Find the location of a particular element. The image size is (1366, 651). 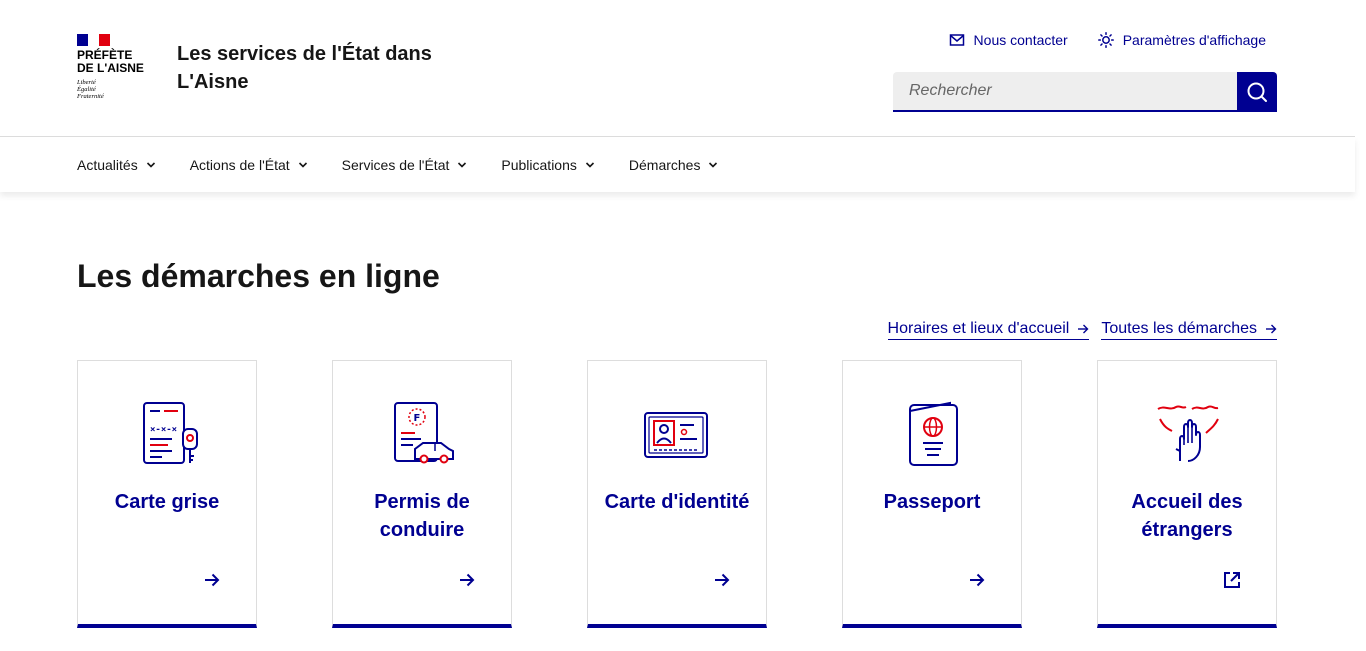

contact-link: Nous contacter is located at coordinates (1008, 40).